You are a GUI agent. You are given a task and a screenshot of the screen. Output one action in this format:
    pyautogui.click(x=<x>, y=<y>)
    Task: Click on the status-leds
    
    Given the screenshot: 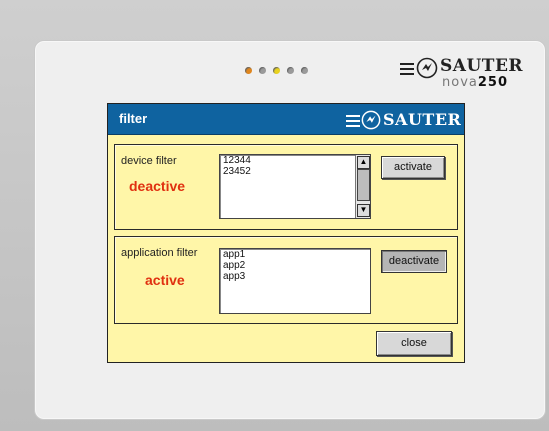 What is the action you would take?
    pyautogui.click(x=276, y=70)
    